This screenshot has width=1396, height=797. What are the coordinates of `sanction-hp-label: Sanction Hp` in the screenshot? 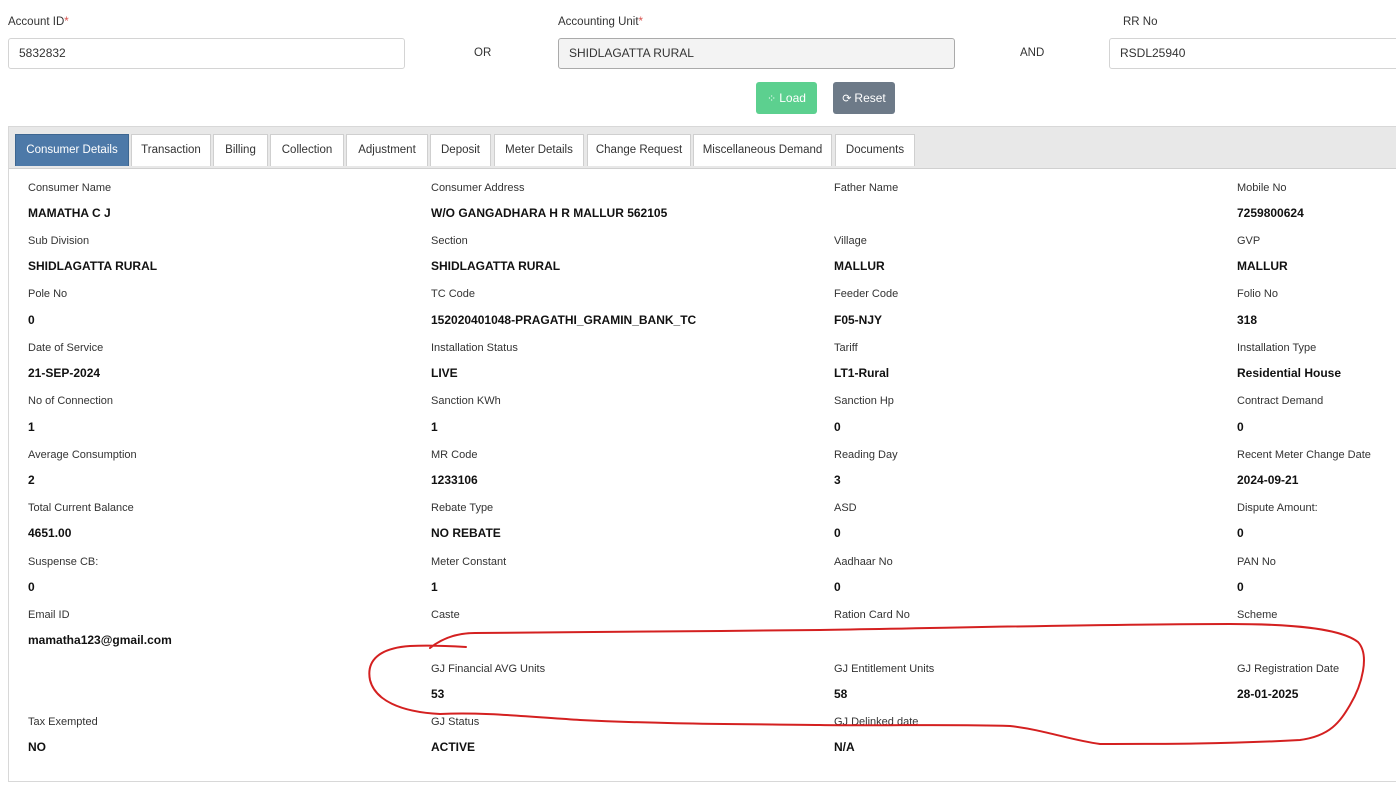 It's located at (864, 401).